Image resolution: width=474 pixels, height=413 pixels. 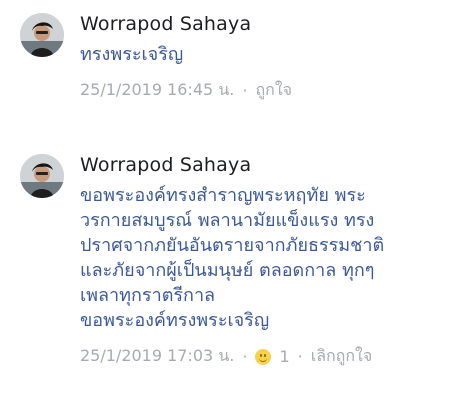 I want to click on timestamp: 25/1/2019 17:03 น., so click(x=157, y=356).